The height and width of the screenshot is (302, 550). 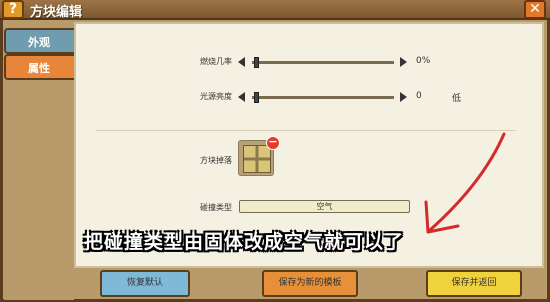 I want to click on block-drop-label: 方块掉落, so click(x=216, y=160).